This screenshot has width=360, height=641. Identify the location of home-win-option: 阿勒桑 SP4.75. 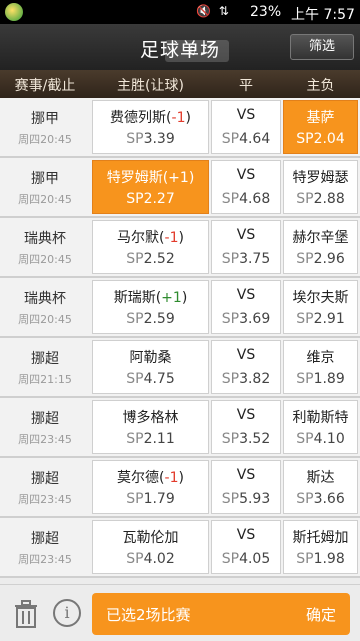
(150, 367).